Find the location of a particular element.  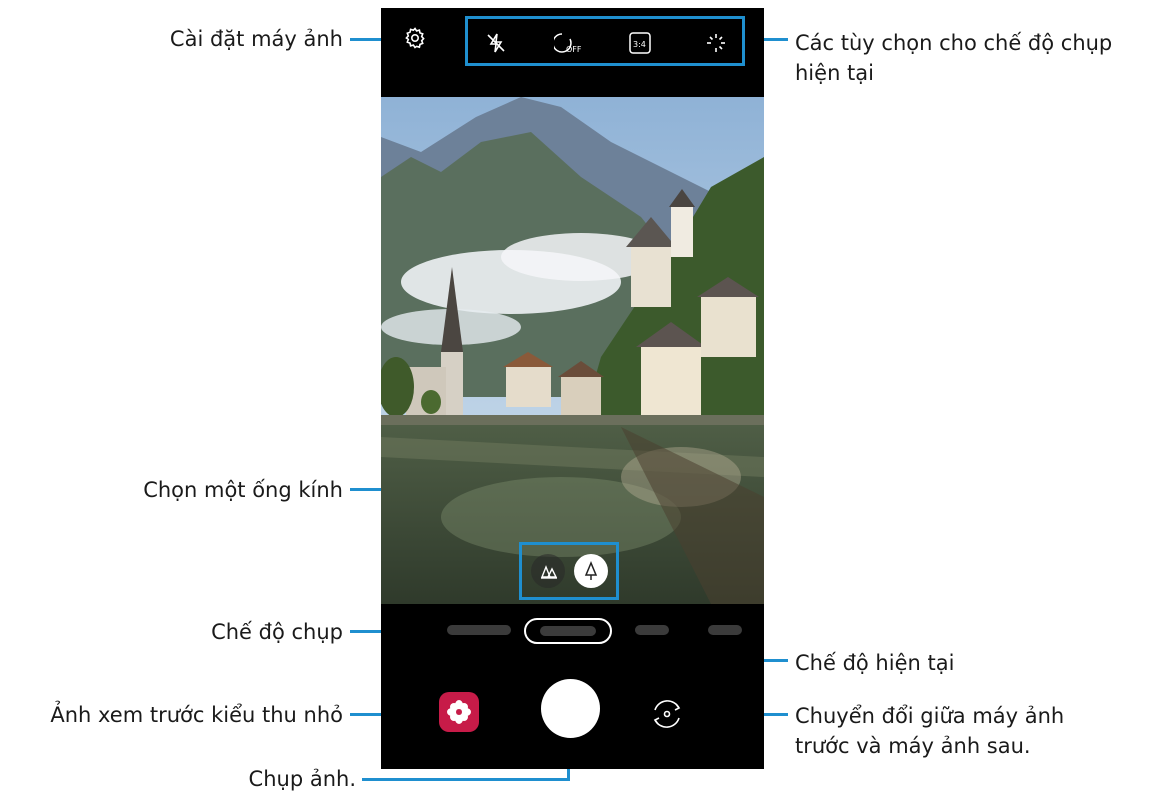

ratio-icon: 3:4 is located at coordinates (640, 43).